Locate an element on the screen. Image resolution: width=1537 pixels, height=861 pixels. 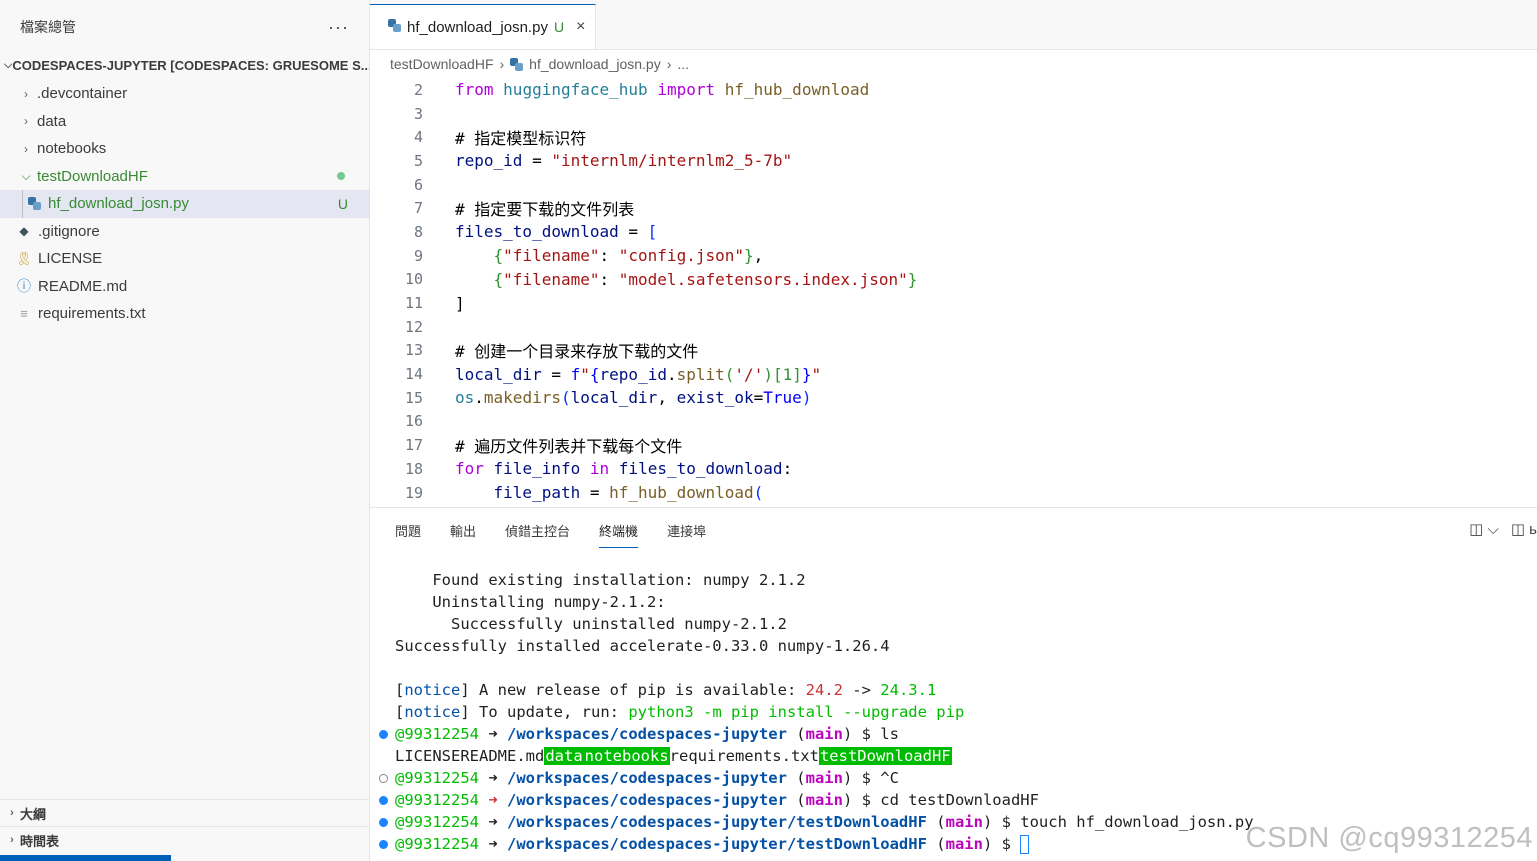
code-line: 14 local_dir = f"{repo_id.split('/')[1]}" is located at coordinates (953, 374).